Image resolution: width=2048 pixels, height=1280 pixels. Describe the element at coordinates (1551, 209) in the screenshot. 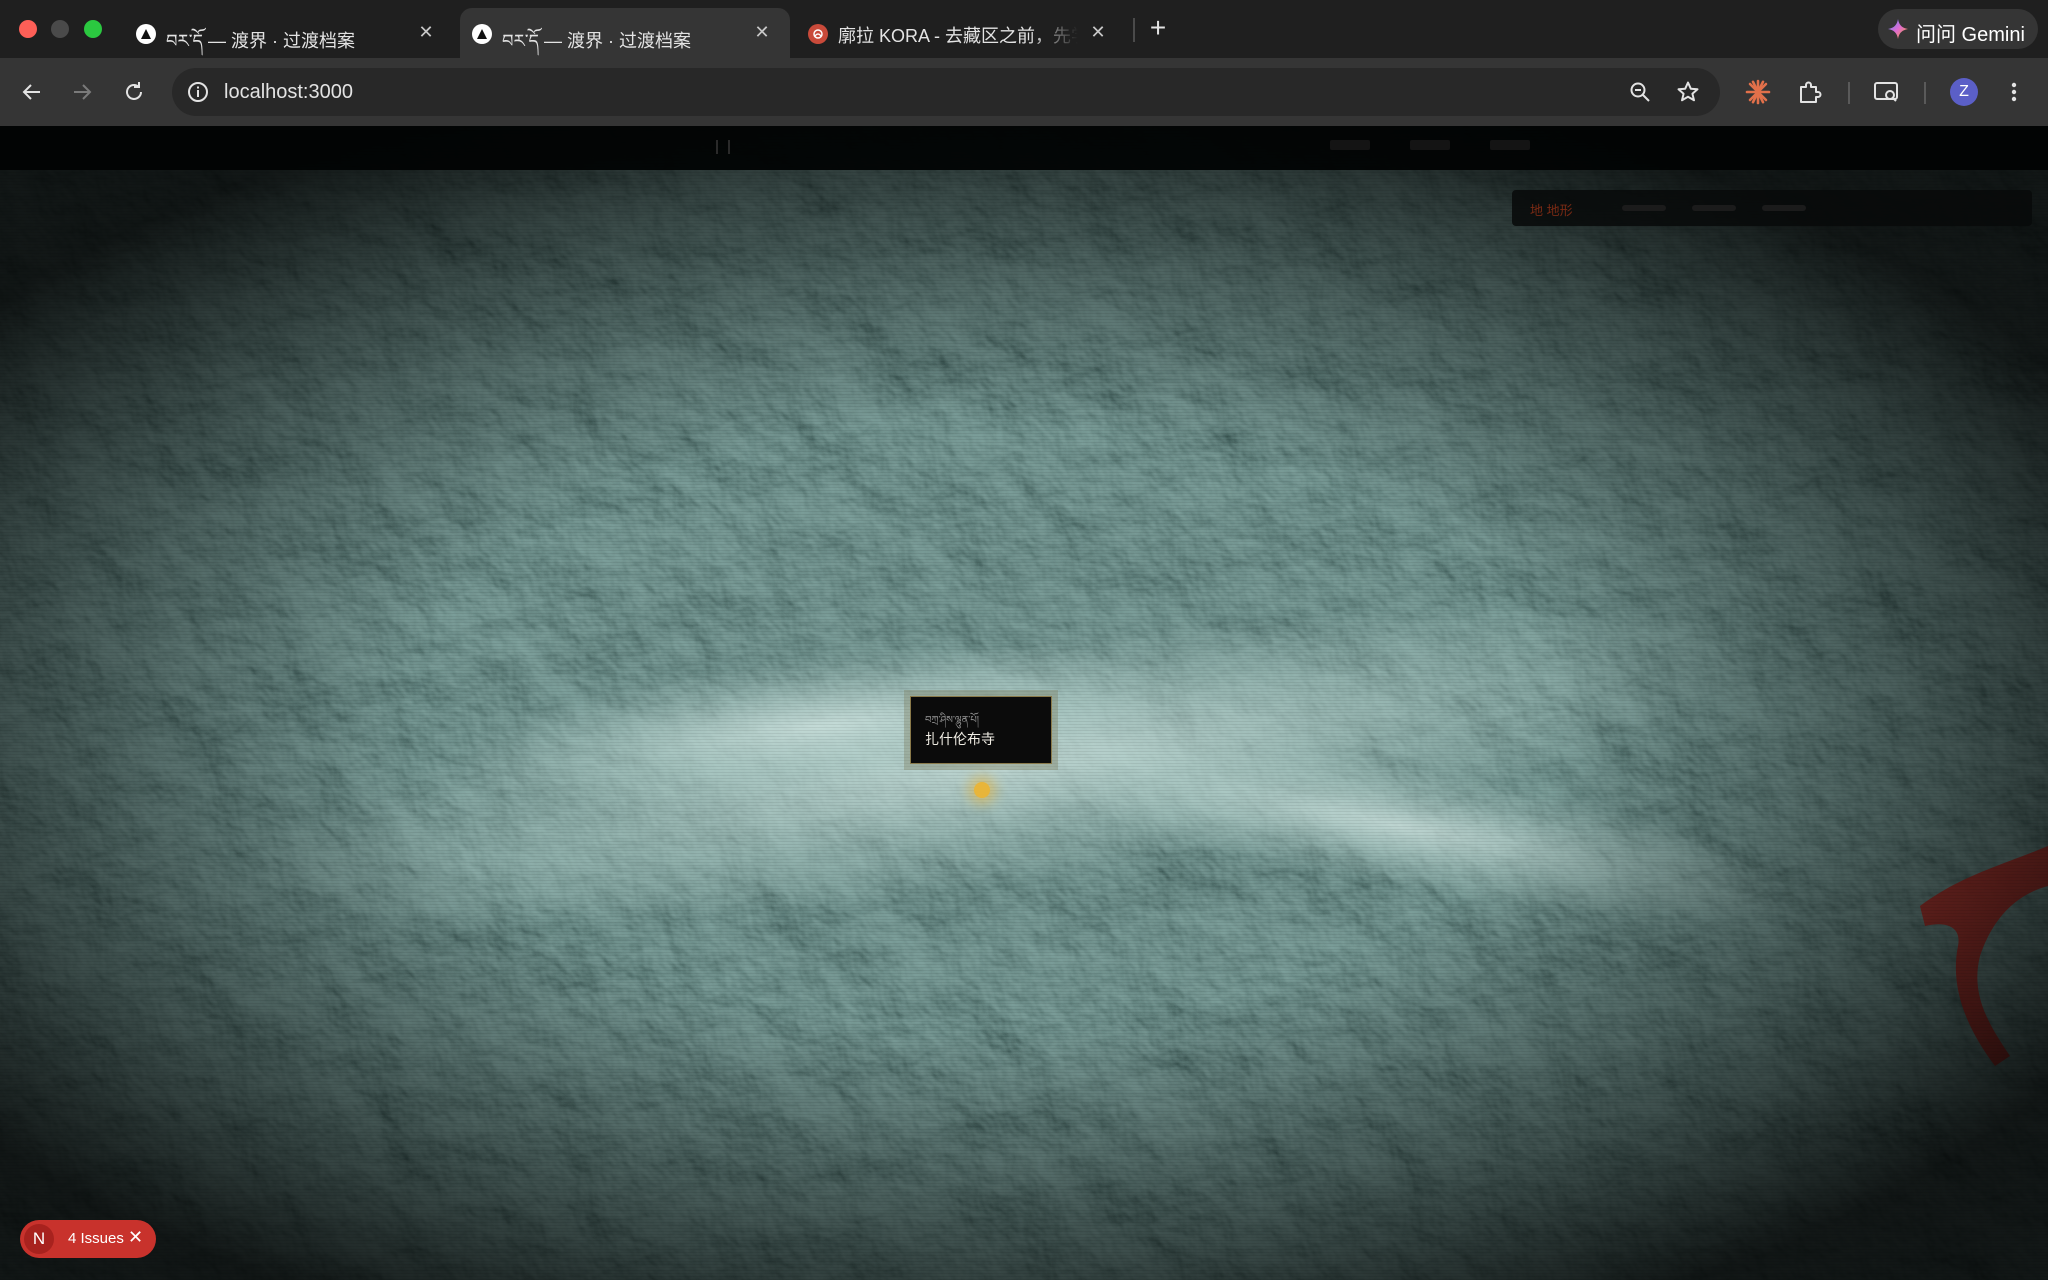

I see `layer-label: 地 地形` at that location.